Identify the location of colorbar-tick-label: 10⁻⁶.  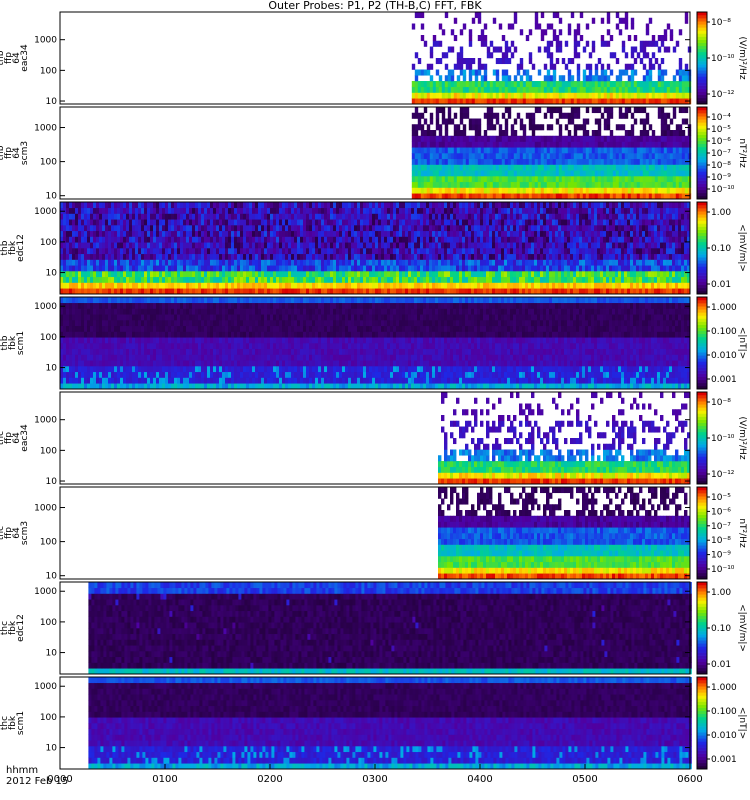
(721, 142).